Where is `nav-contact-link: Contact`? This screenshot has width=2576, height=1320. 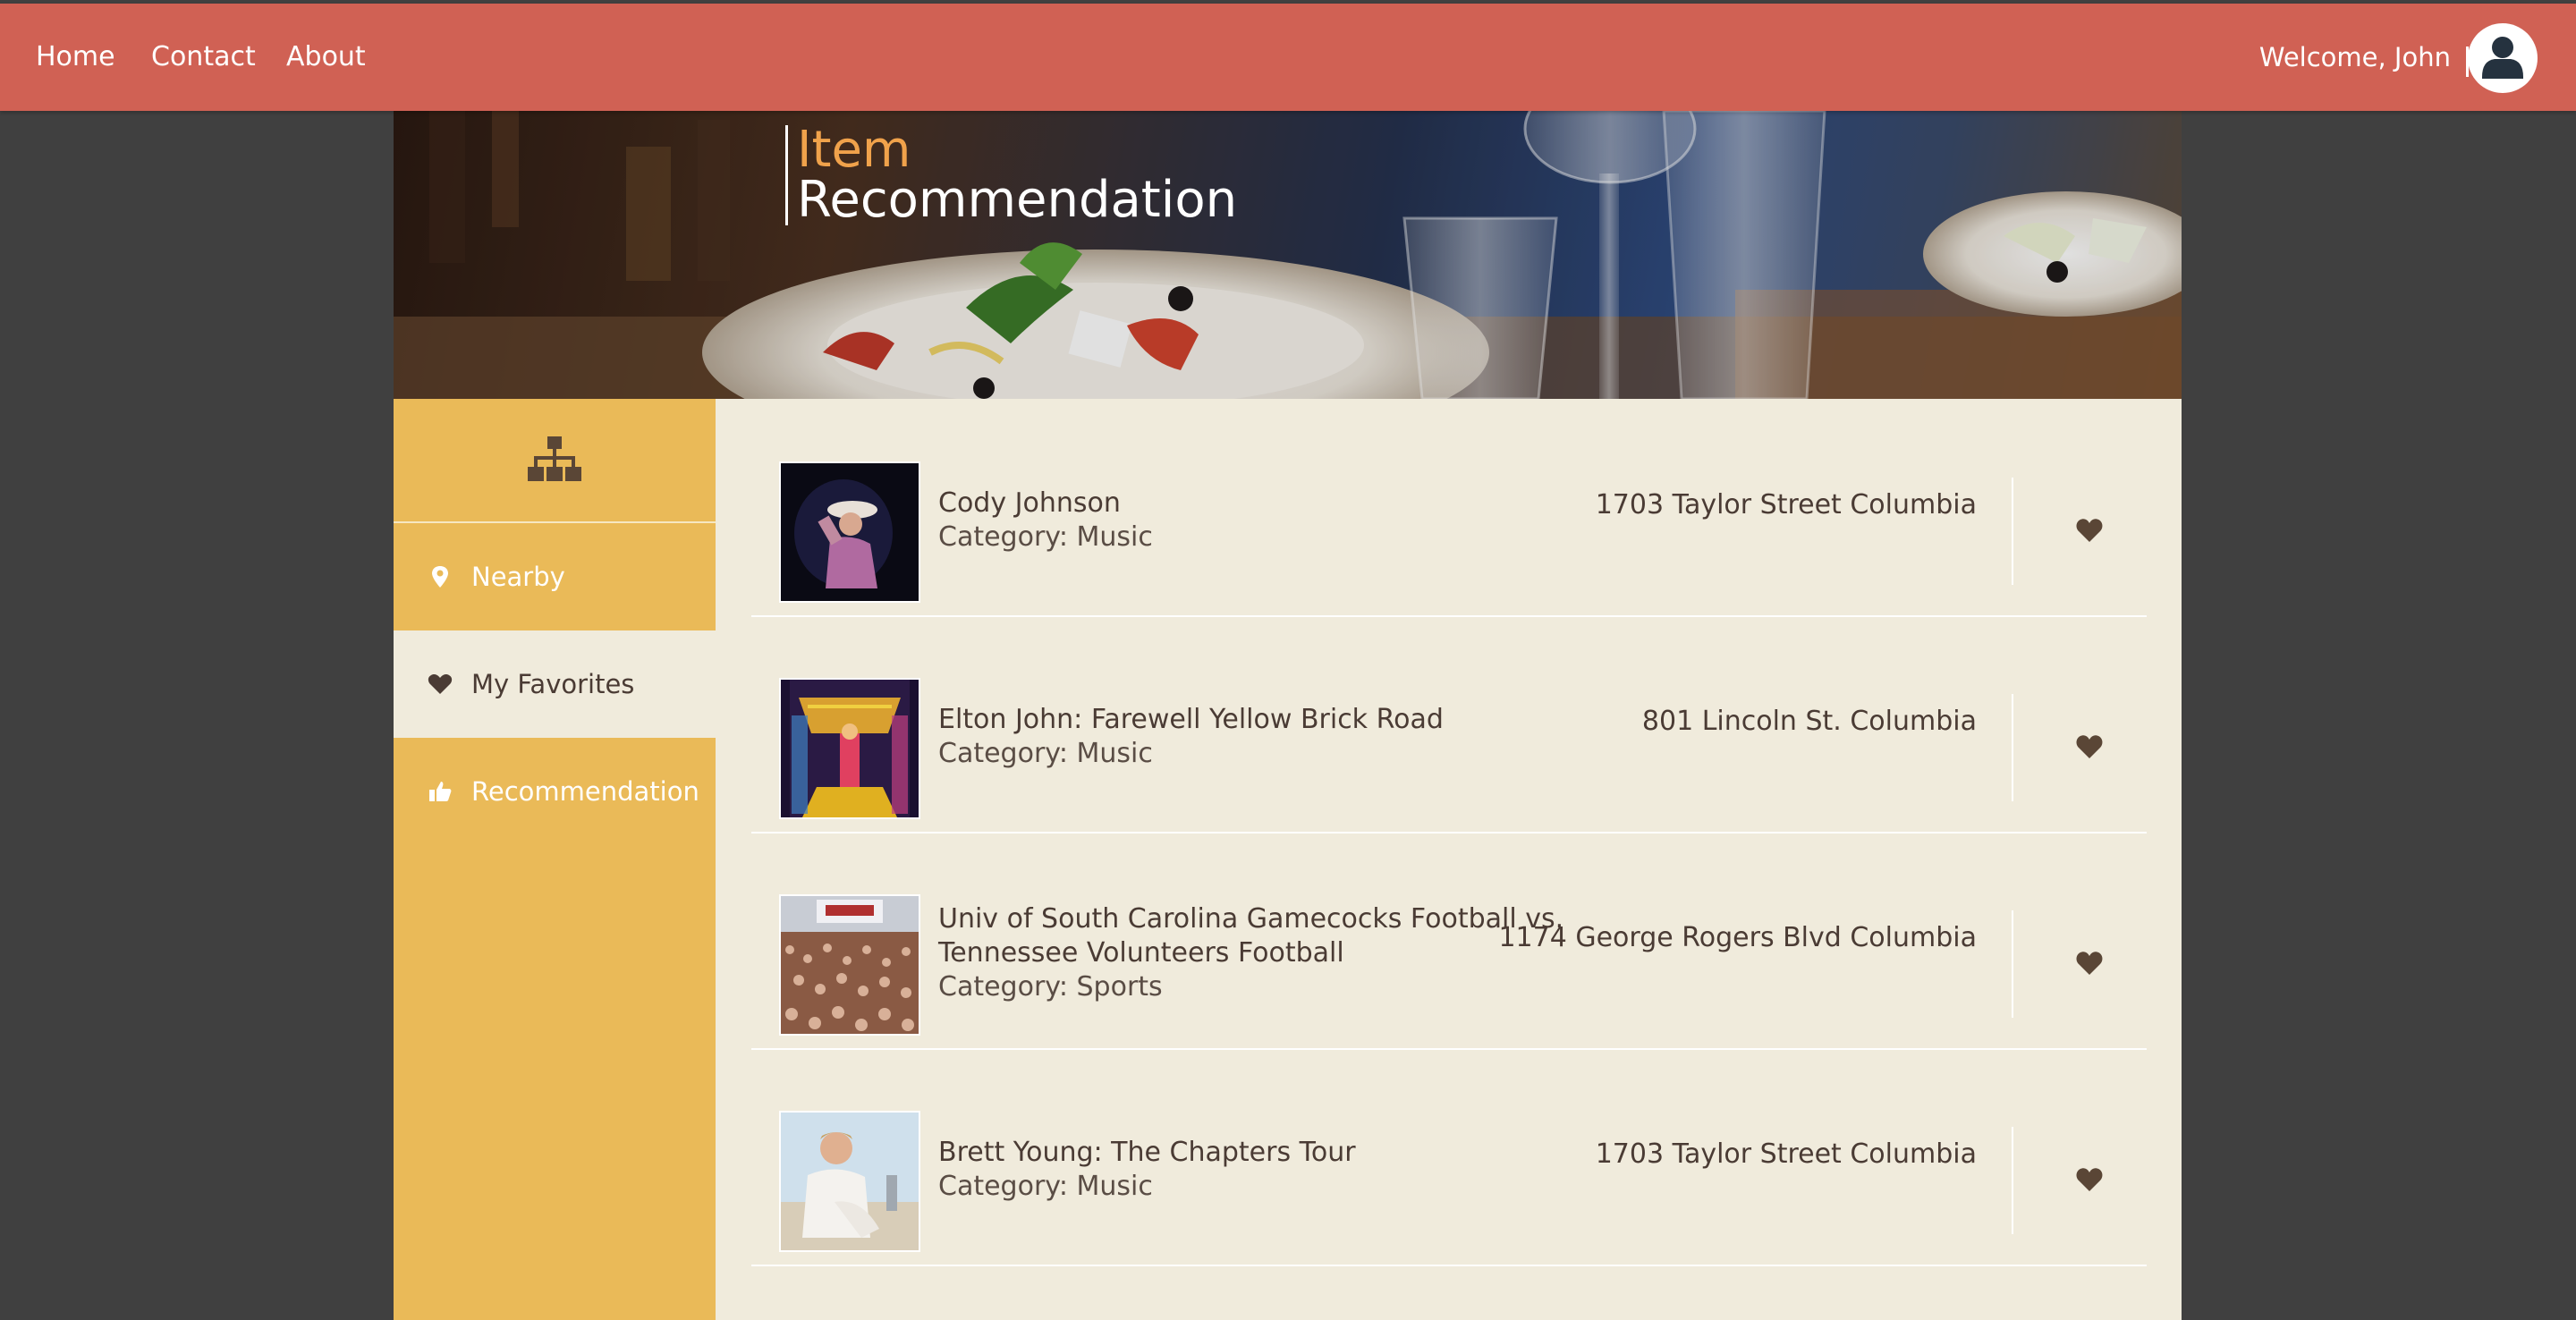 nav-contact-link: Contact is located at coordinates (203, 57).